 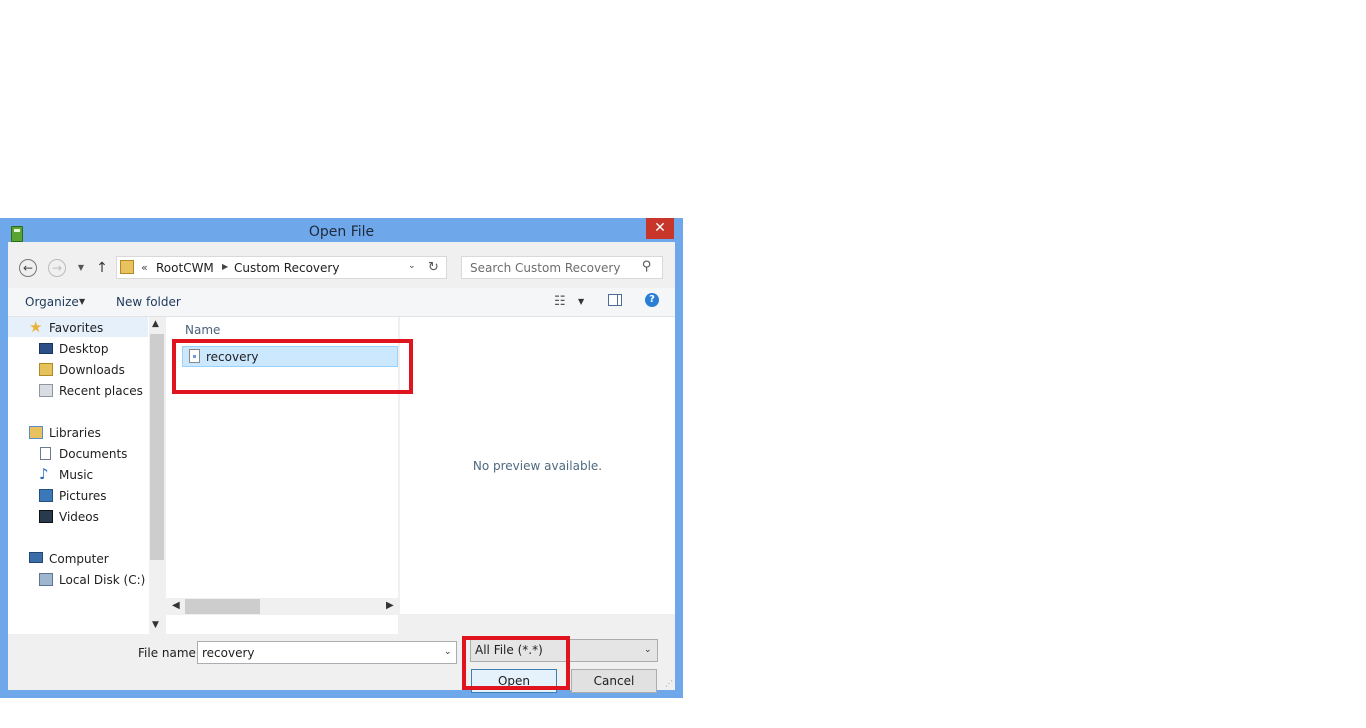 I want to click on file-name-combobox: recovery ⌄, so click(x=327, y=652).